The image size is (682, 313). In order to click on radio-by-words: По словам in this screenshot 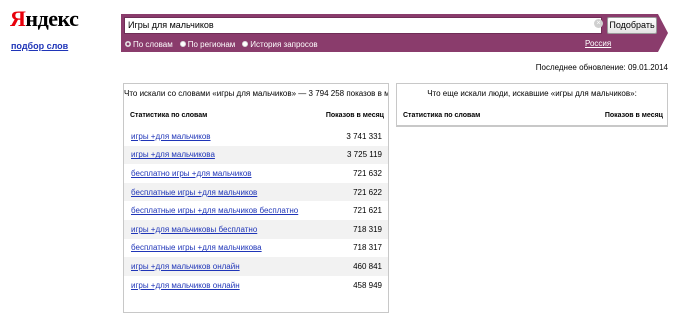, I will do `click(149, 44)`.